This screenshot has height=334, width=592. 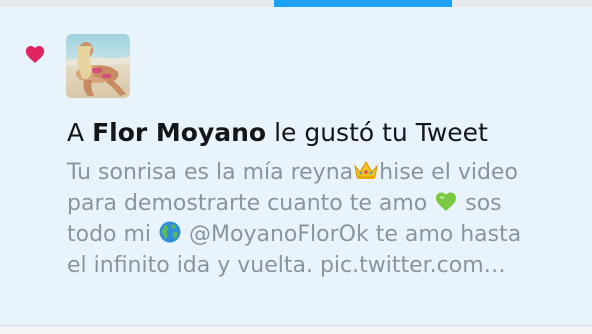 What do you see at coordinates (363, 3) in the screenshot?
I see `active-tab-indicator` at bounding box center [363, 3].